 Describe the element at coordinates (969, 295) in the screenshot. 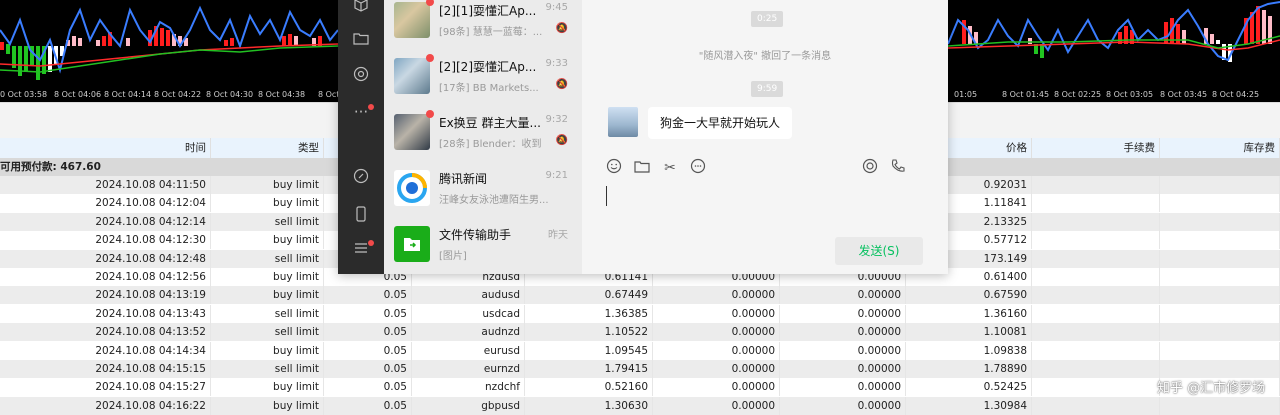

I see `order-cell-price: 0.67590` at that location.